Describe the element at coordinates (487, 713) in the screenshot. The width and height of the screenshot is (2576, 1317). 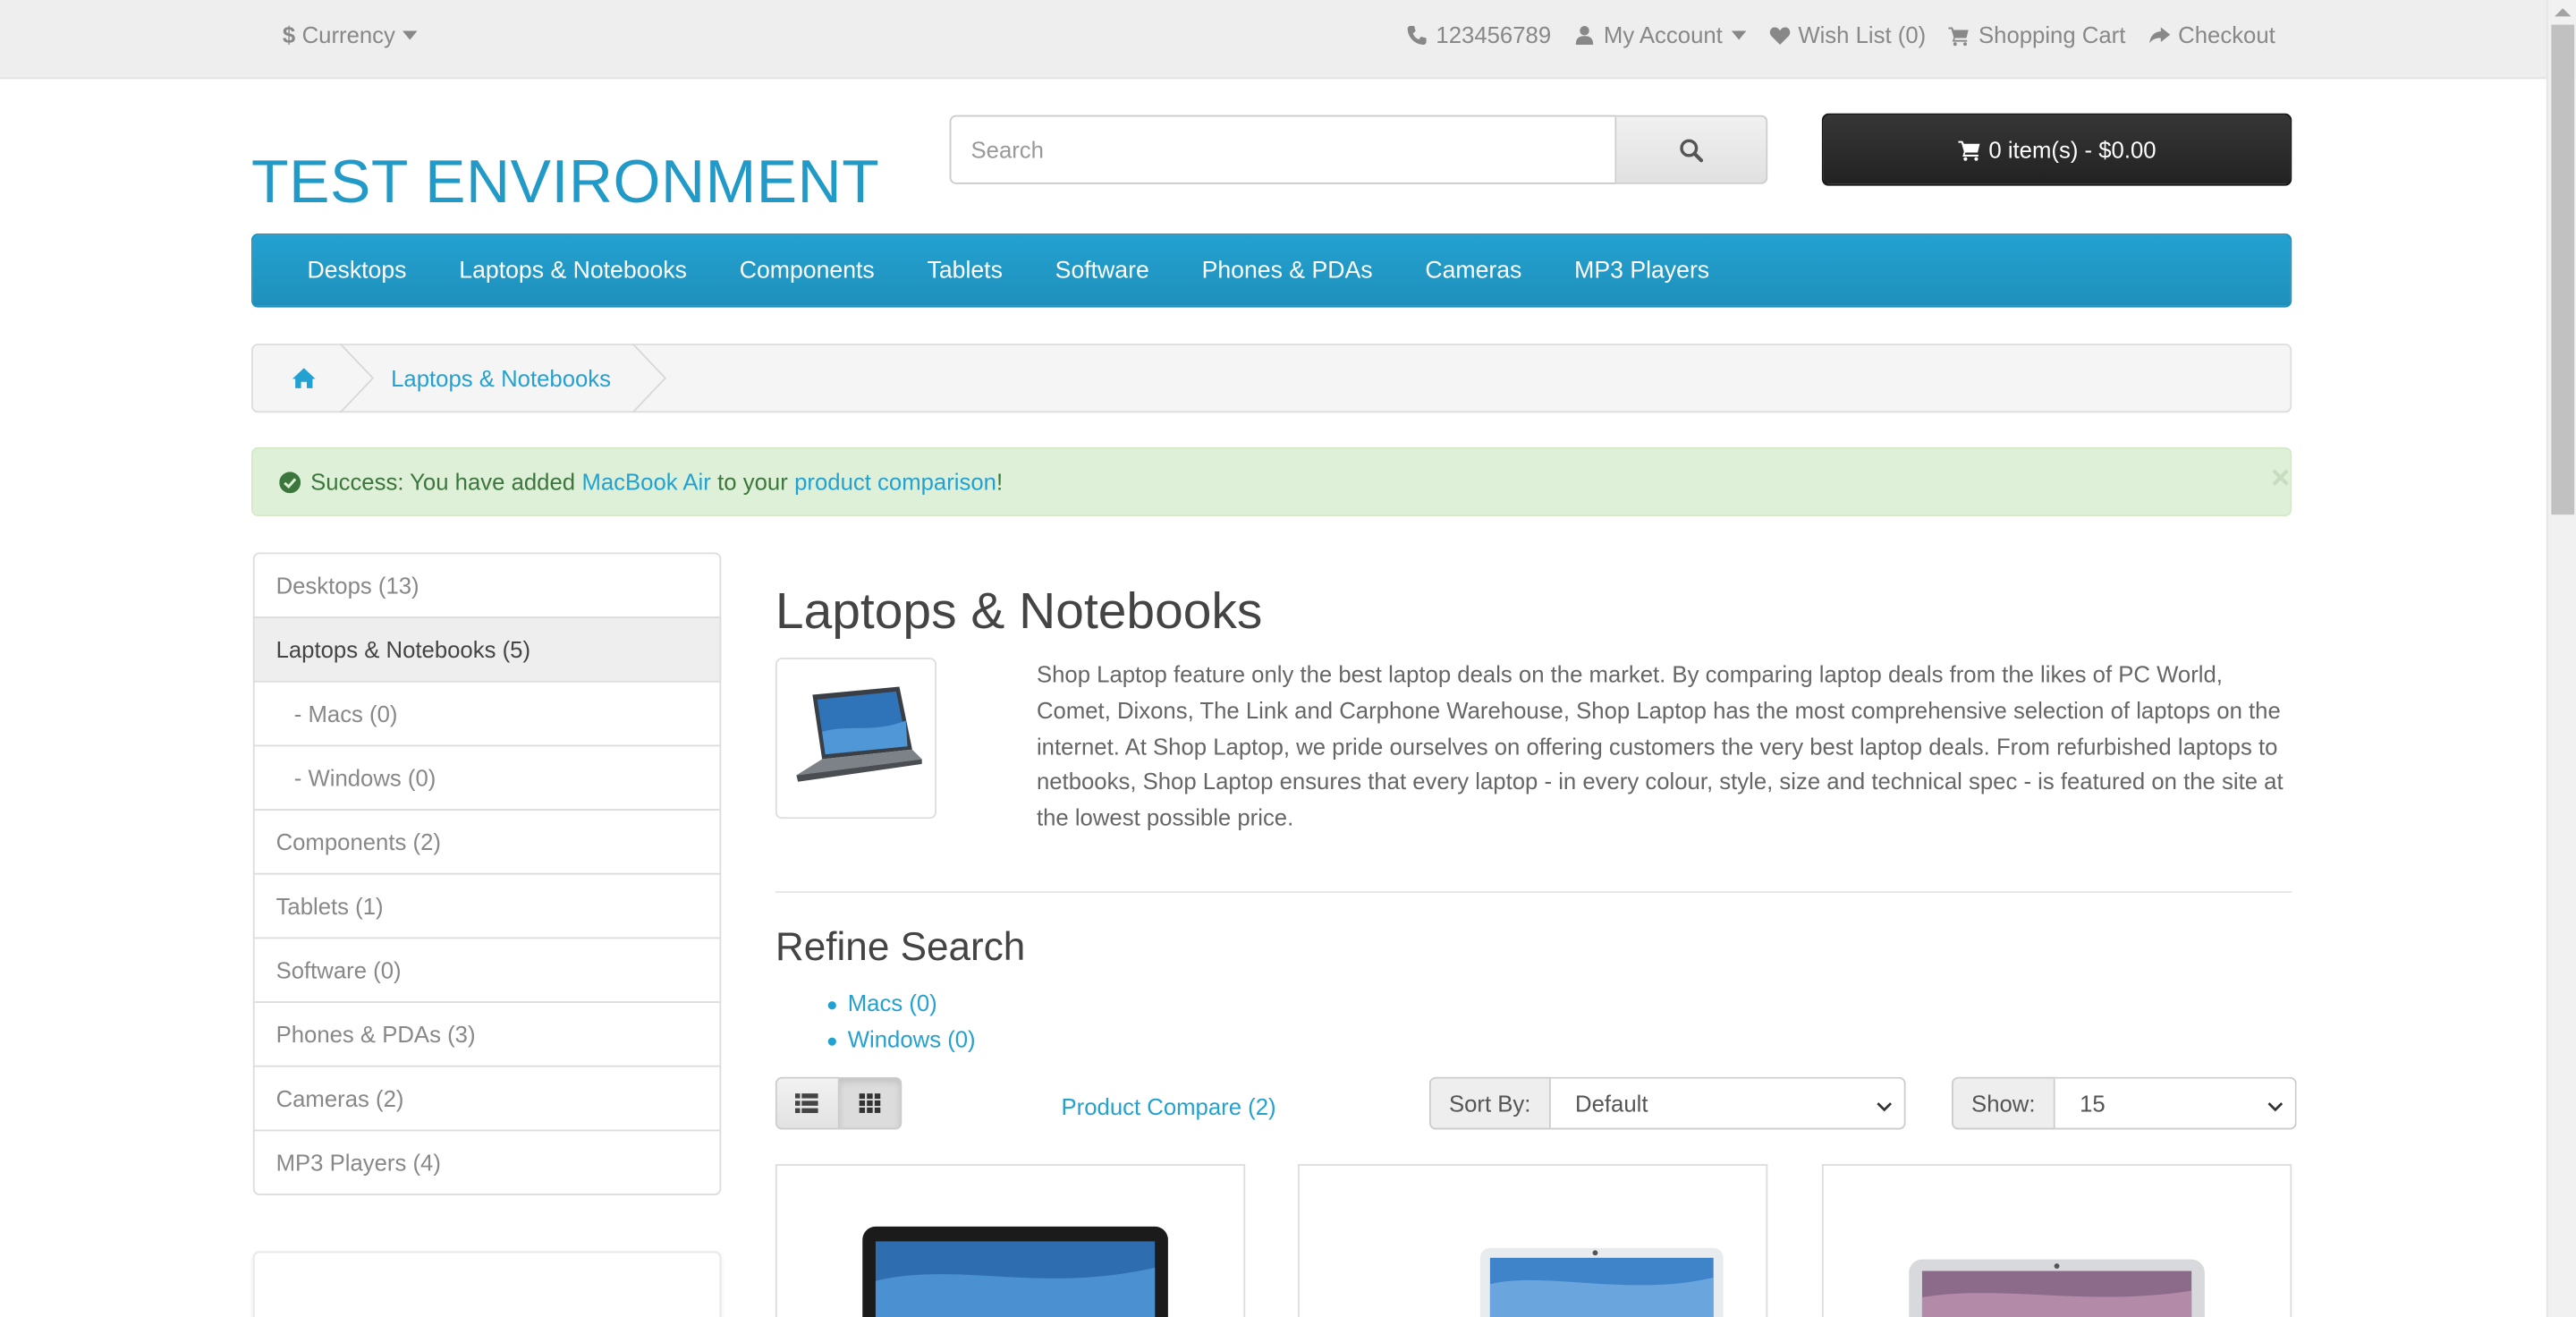
I see `sidebar-item-macs: - Macs (0)` at that location.